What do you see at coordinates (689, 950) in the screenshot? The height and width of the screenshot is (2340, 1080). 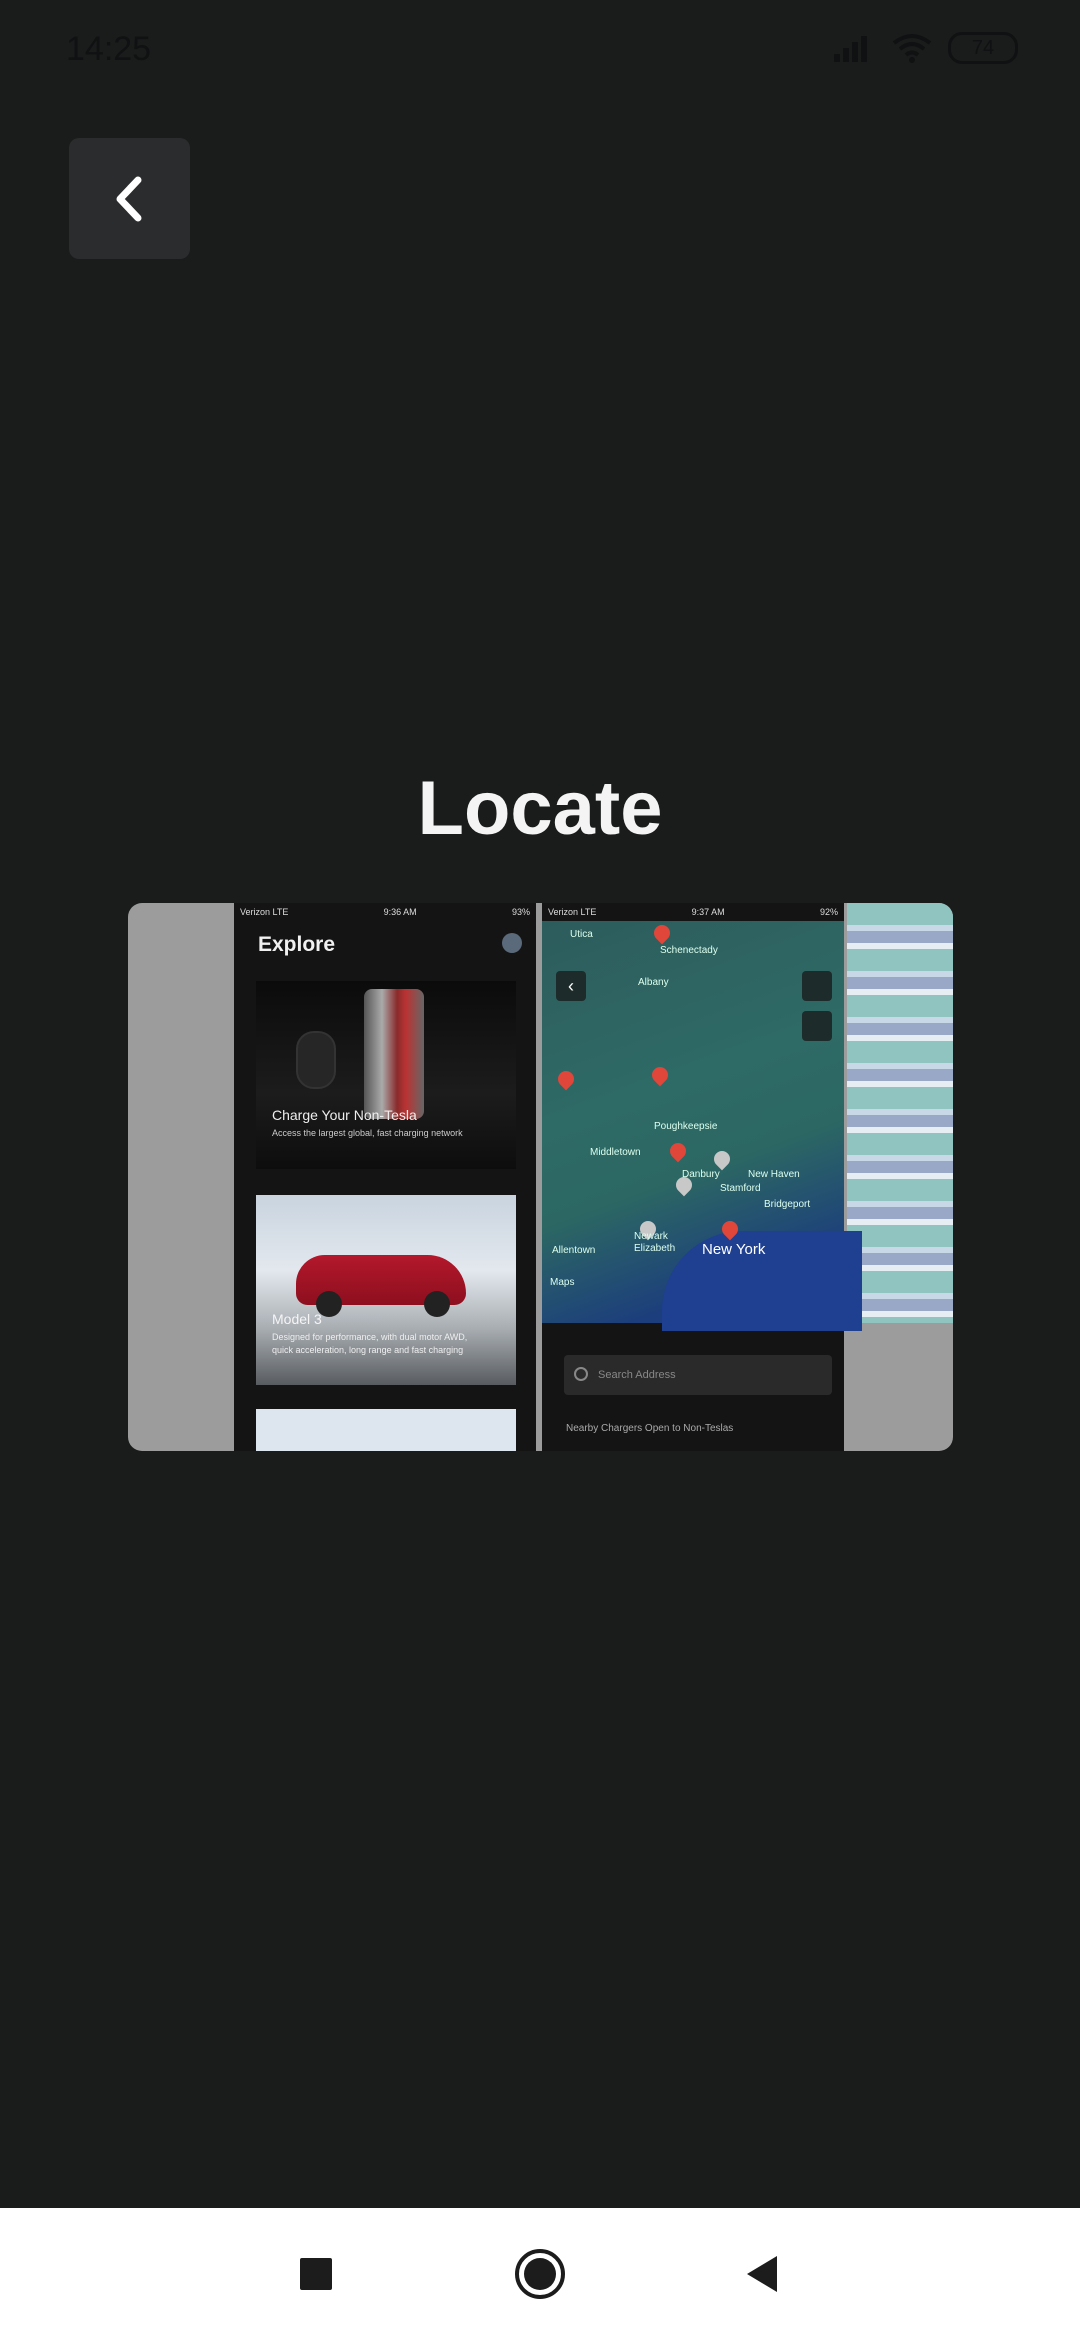 I see `map-label: Schenectady` at bounding box center [689, 950].